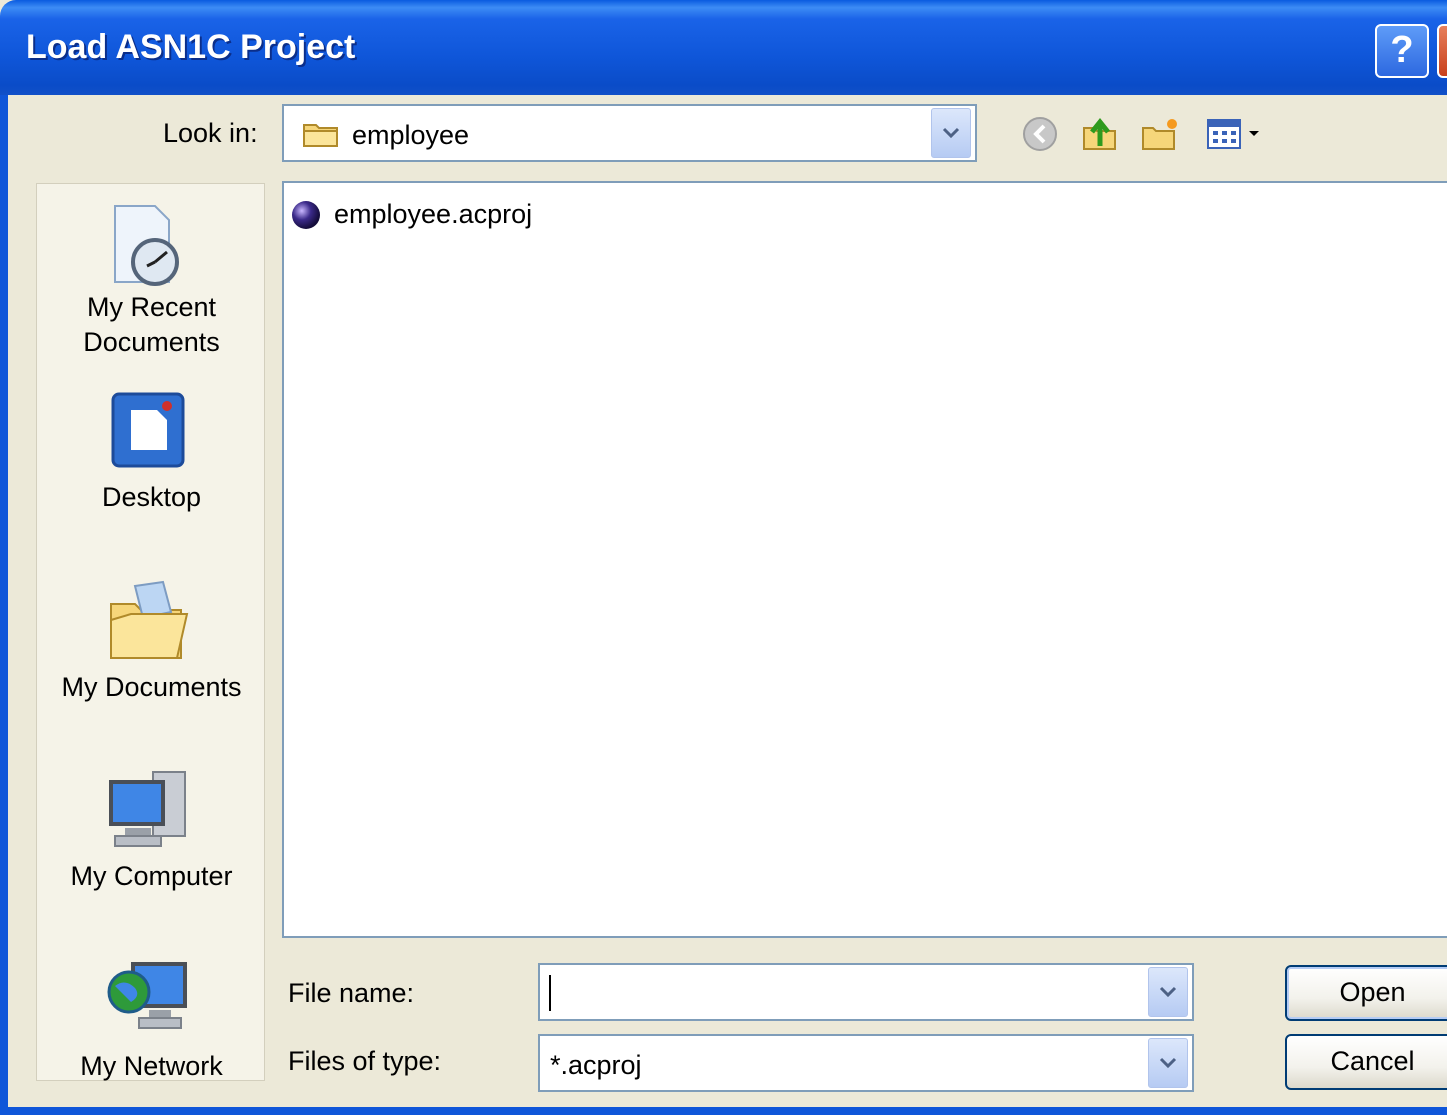 The width and height of the screenshot is (1447, 1115). What do you see at coordinates (151, 497) in the screenshot?
I see `place-desktop-label: Desktop` at bounding box center [151, 497].